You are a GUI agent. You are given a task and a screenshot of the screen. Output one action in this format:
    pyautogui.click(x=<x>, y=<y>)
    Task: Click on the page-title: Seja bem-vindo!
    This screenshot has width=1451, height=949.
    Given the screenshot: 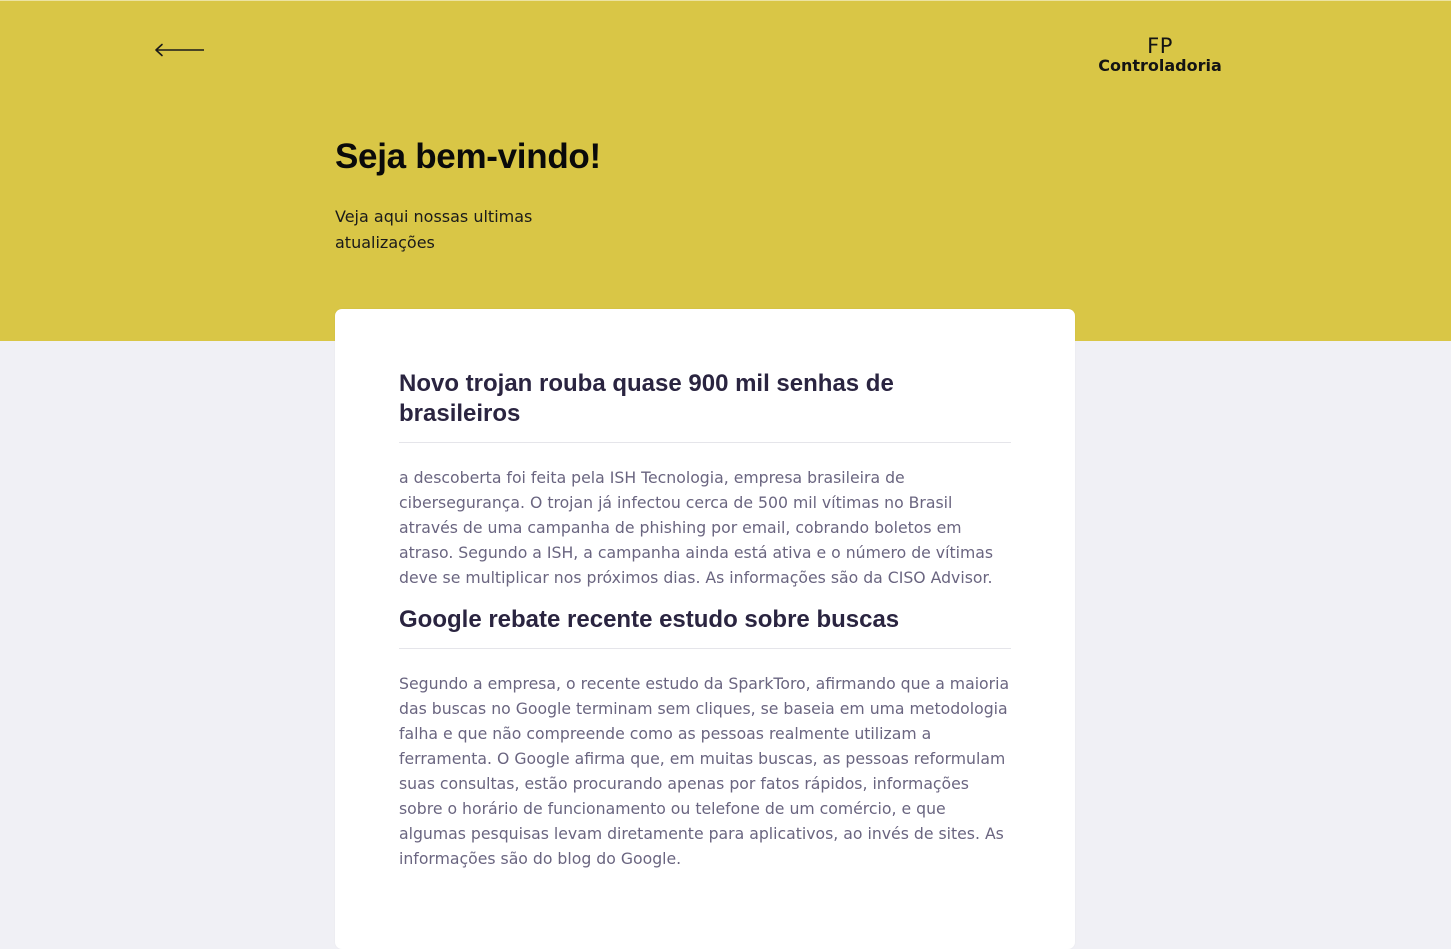 What is the action you would take?
    pyautogui.click(x=468, y=156)
    